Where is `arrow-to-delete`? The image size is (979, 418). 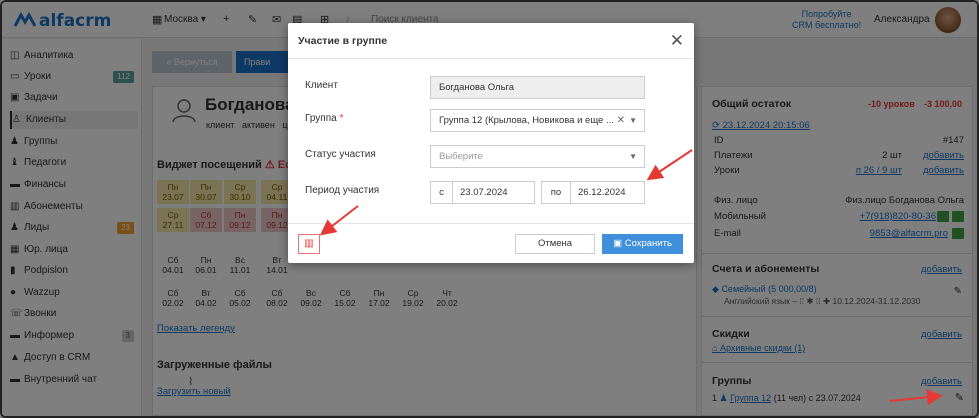 arrow-to-delete is located at coordinates (339, 220).